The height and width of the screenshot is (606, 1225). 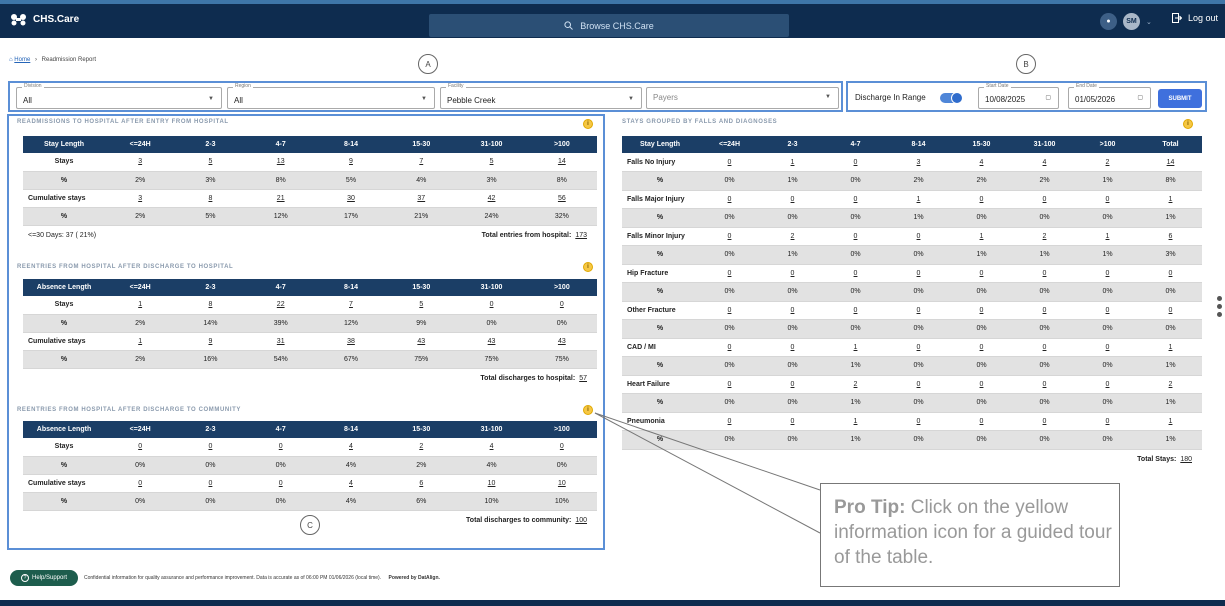 What do you see at coordinates (951, 98) in the screenshot?
I see `discharge-in-range-toggle` at bounding box center [951, 98].